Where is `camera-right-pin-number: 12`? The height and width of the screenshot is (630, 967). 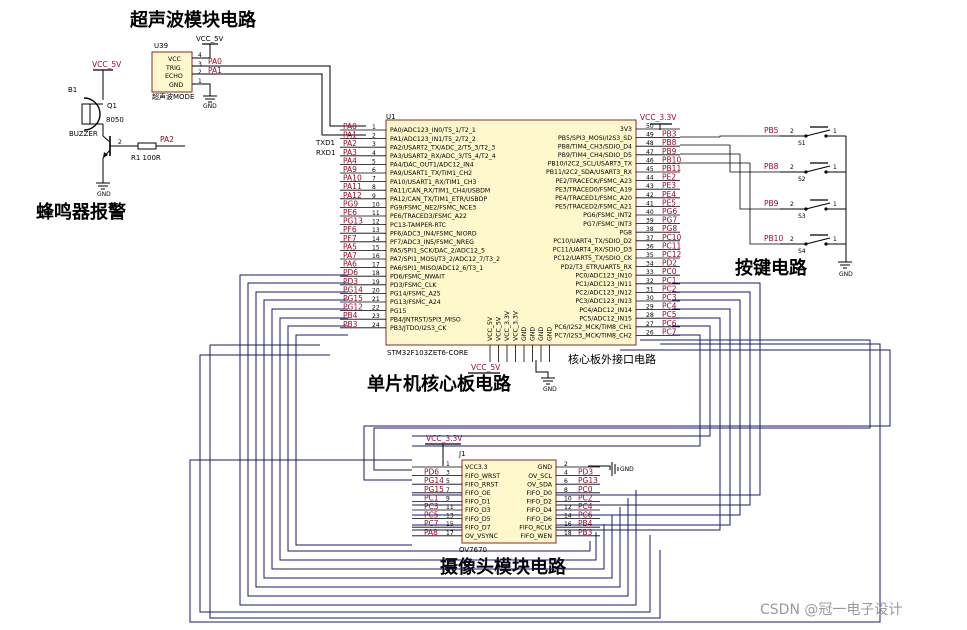
camera-right-pin-number: 12 is located at coordinates (568, 507).